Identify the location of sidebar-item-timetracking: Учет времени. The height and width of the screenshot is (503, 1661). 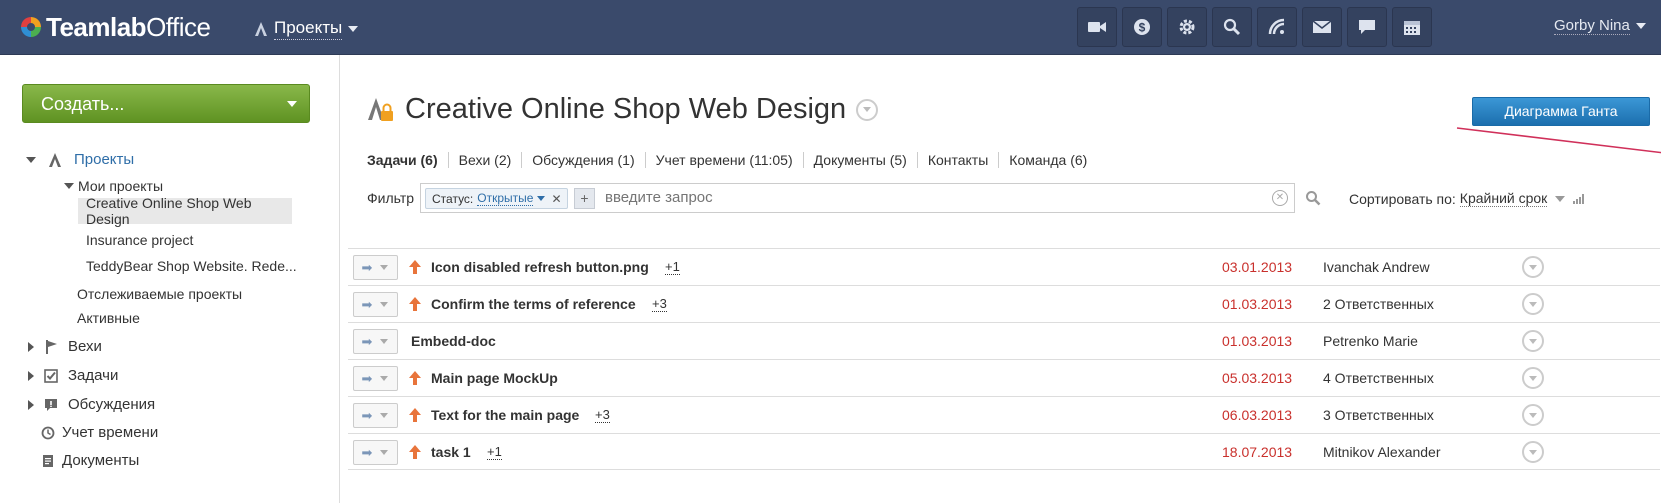
(99, 432).